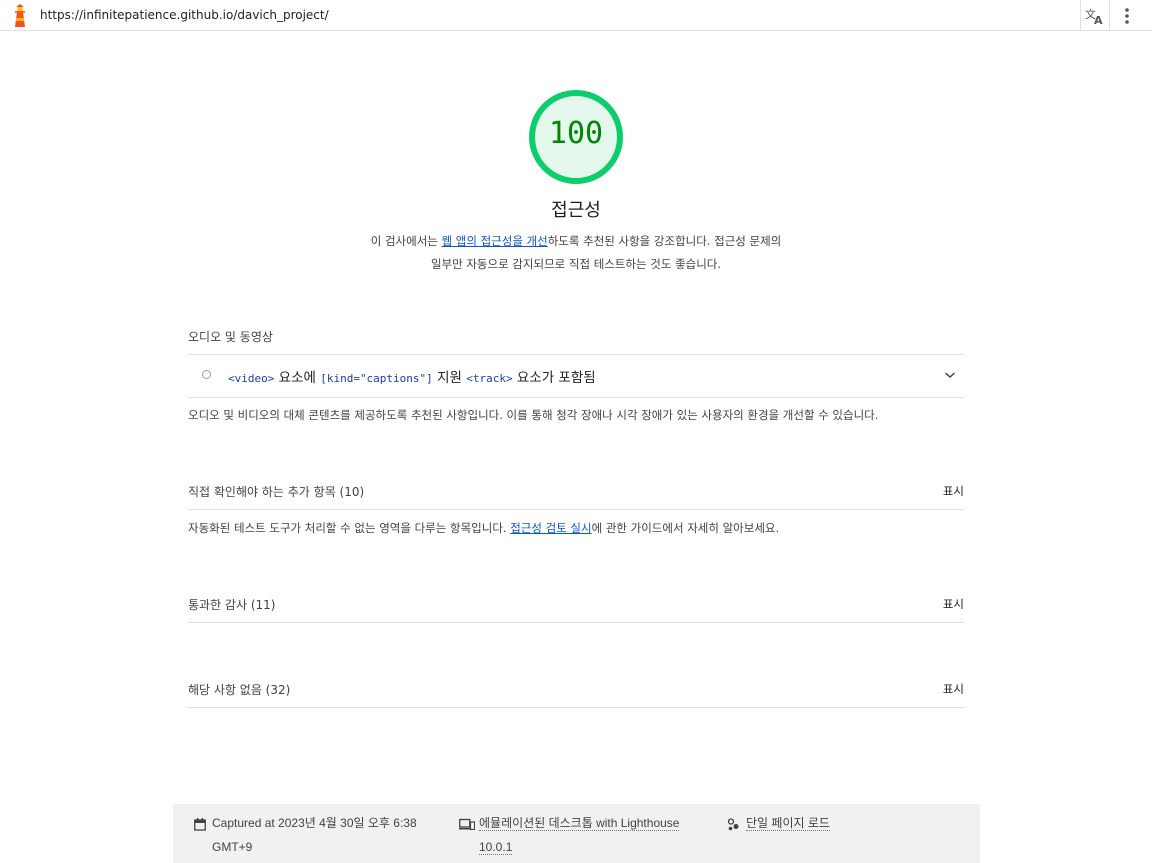 The image size is (1152, 863). Describe the element at coordinates (206, 374) in the screenshot. I see `audit-status-icon` at that location.